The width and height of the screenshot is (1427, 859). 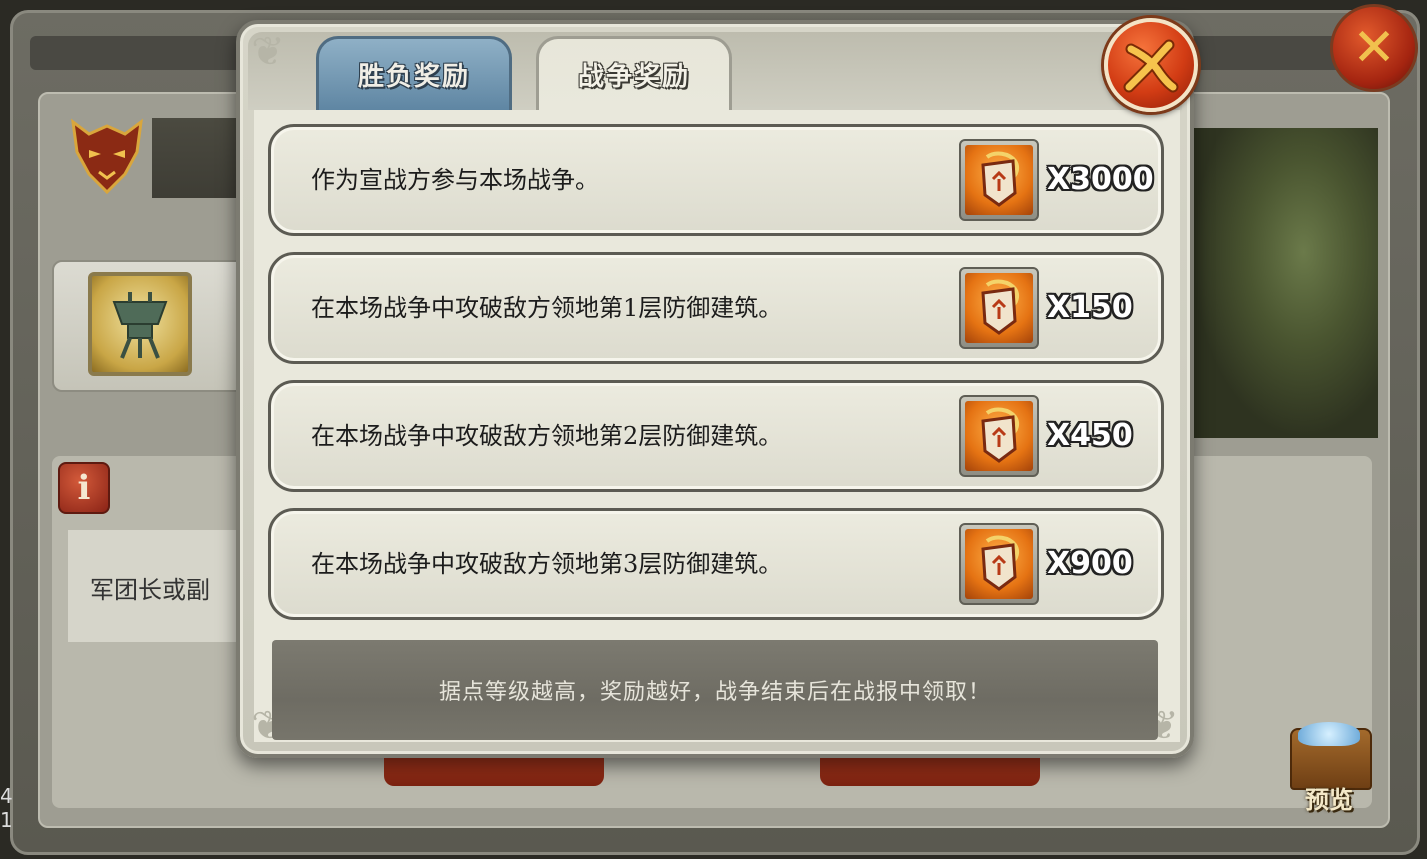 What do you see at coordinates (1329, 734) in the screenshot?
I see `gems-icon` at bounding box center [1329, 734].